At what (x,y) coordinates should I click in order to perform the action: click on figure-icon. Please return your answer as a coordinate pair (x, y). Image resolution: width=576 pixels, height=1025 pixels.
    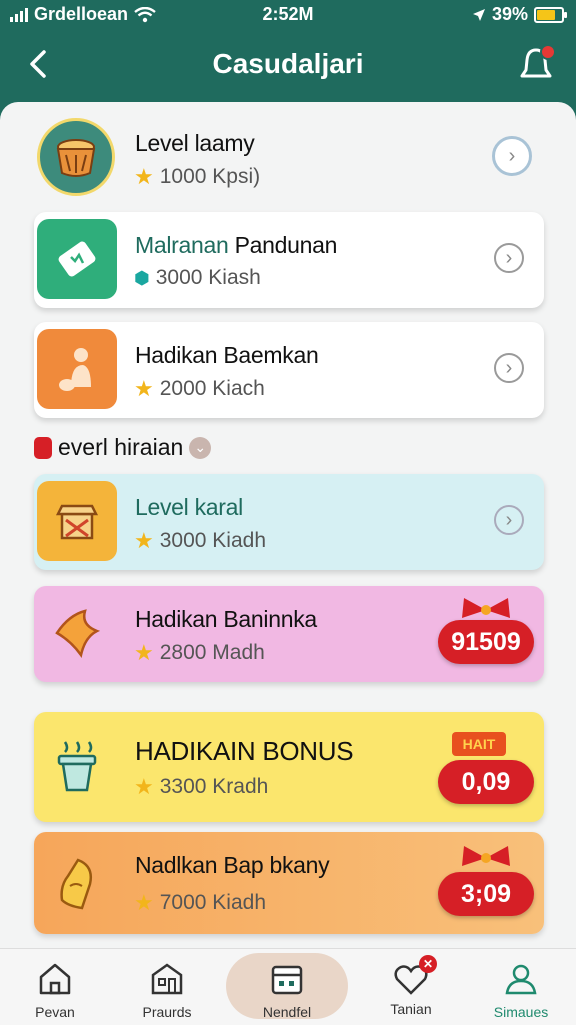
    Looking at the image, I should click on (77, 369).